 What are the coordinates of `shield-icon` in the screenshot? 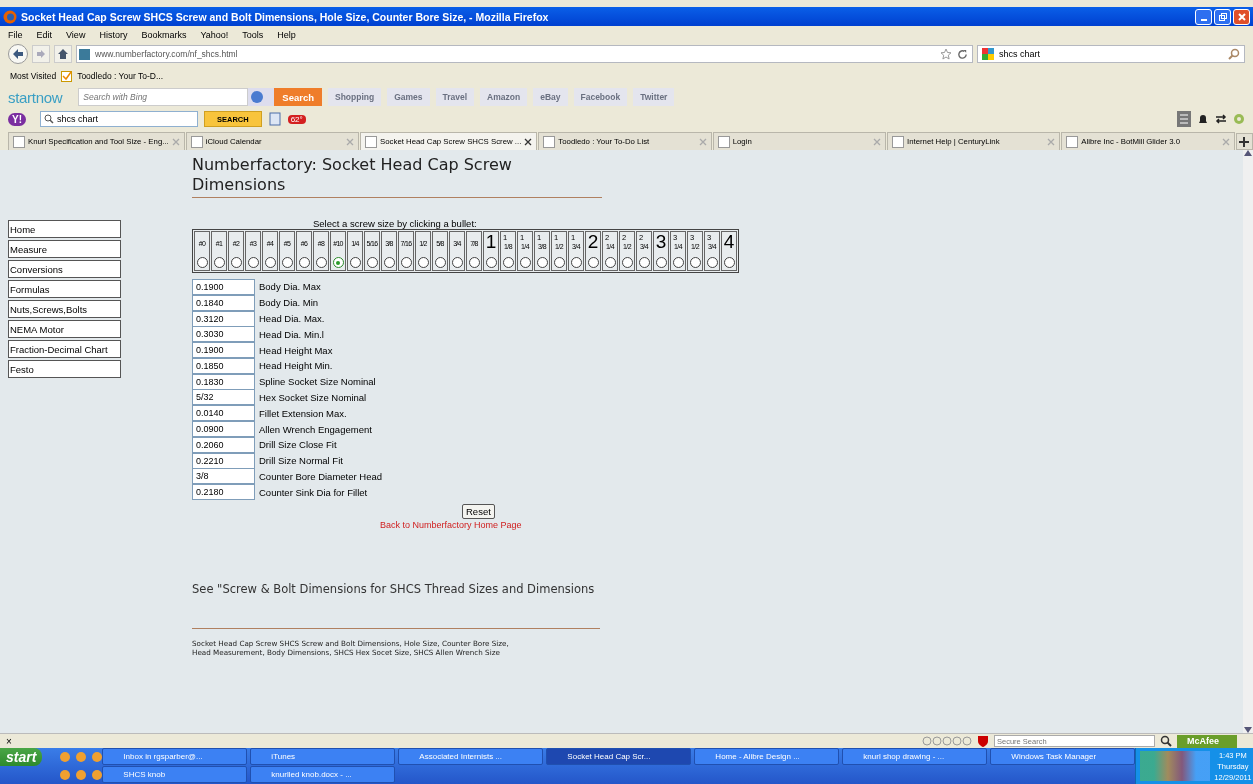 It's located at (983, 741).